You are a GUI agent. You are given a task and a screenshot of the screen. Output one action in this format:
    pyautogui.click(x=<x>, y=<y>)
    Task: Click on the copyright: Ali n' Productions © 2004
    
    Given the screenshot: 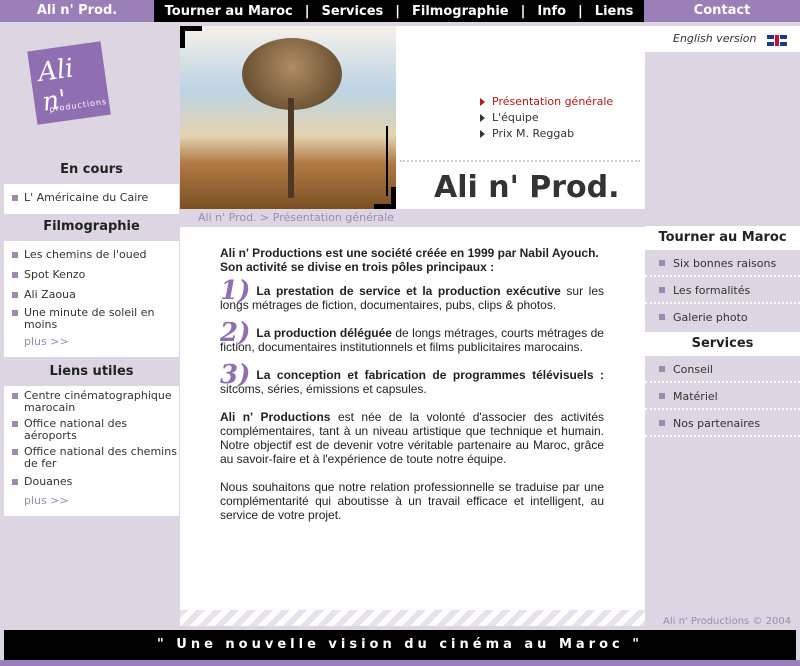 What is the action you would take?
    pyautogui.click(x=727, y=621)
    